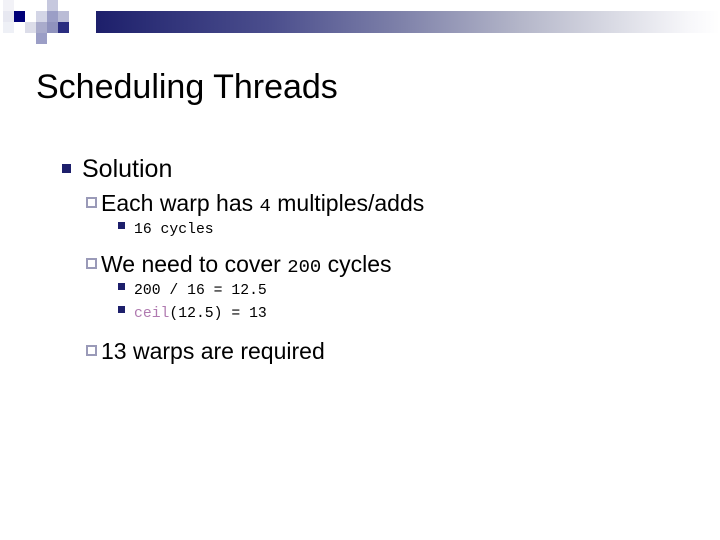 This screenshot has width=720, height=540. I want to click on text-run: (12.5) = 13, so click(218, 314).